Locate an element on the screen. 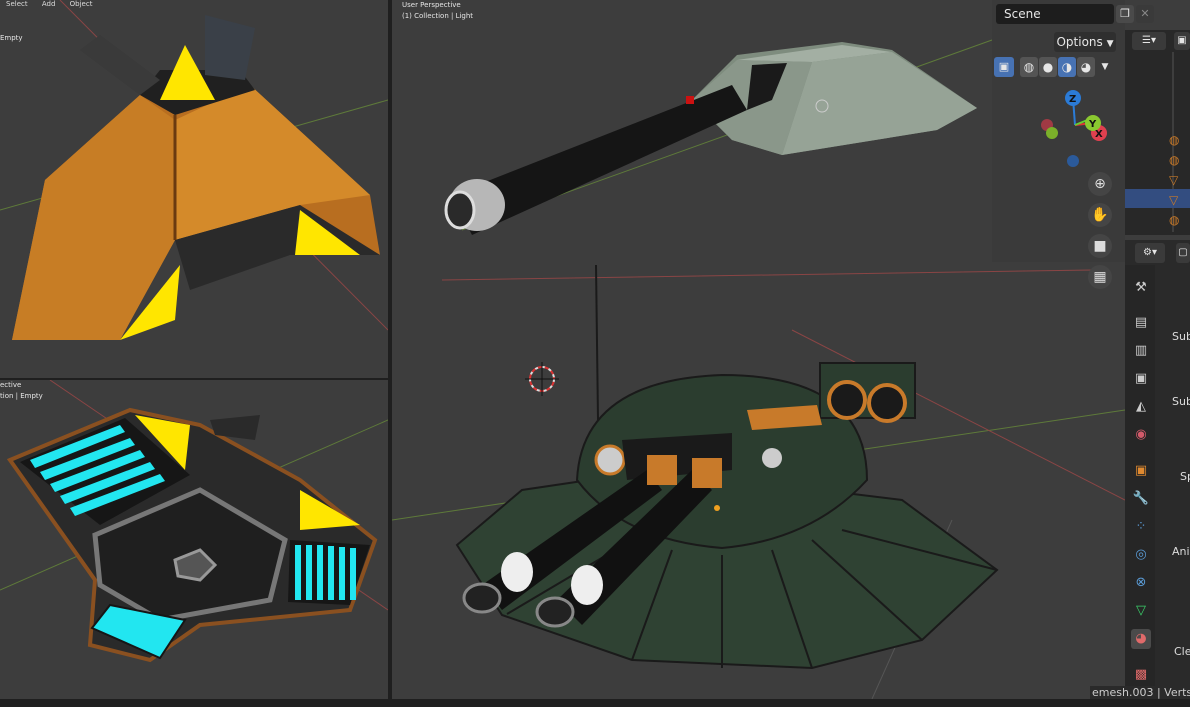 Image resolution: width=1190 pixels, height=707 pixels. camera-view-button: ■ is located at coordinates (1100, 246).